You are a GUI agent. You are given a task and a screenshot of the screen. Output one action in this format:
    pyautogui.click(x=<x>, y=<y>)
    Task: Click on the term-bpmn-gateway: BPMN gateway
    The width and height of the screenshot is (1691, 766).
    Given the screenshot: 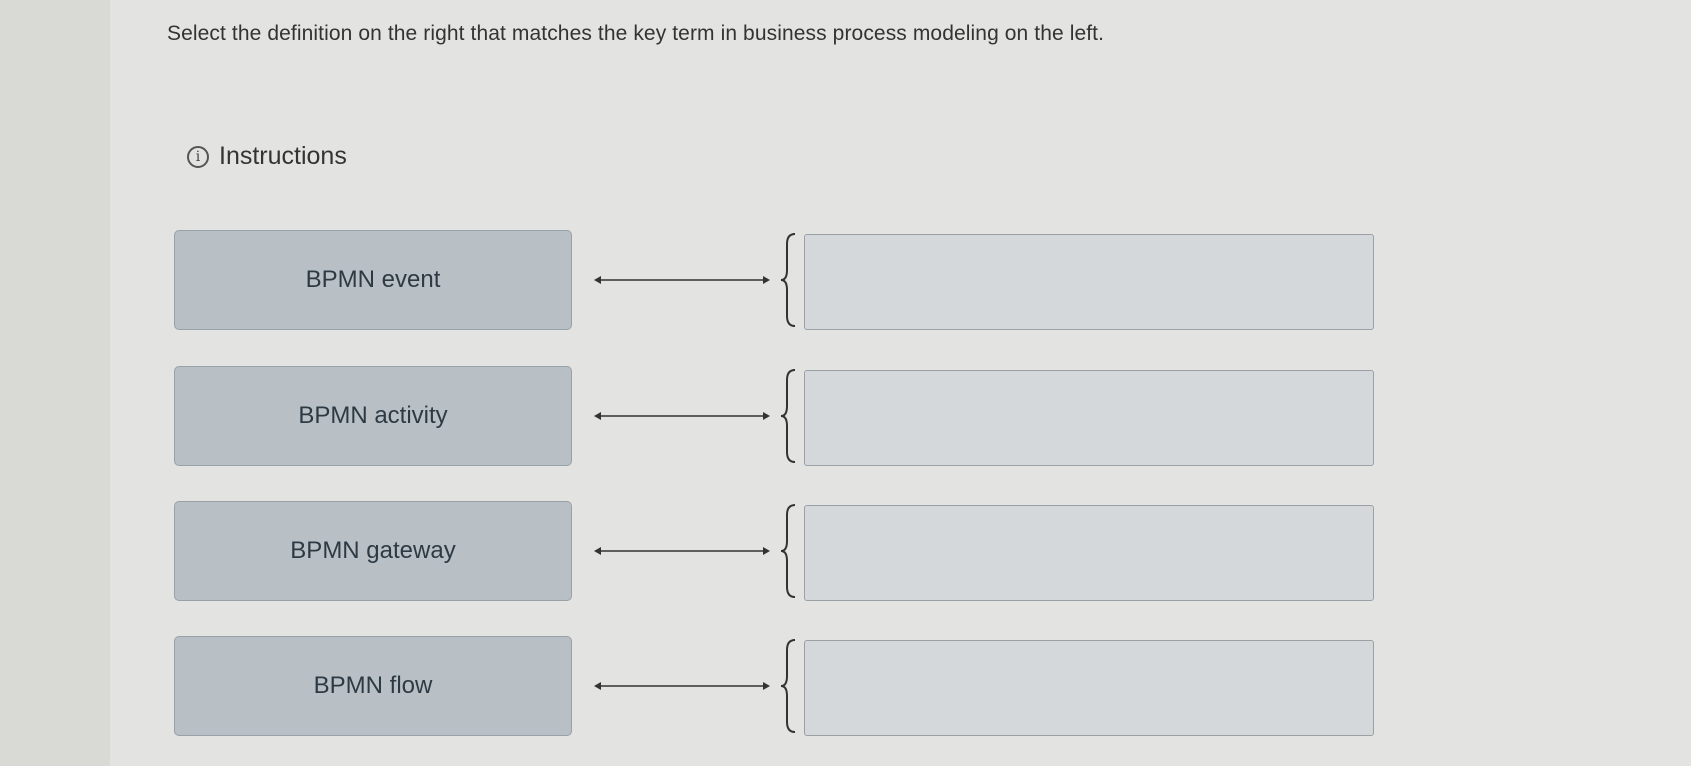 What is the action you would take?
    pyautogui.click(x=373, y=551)
    